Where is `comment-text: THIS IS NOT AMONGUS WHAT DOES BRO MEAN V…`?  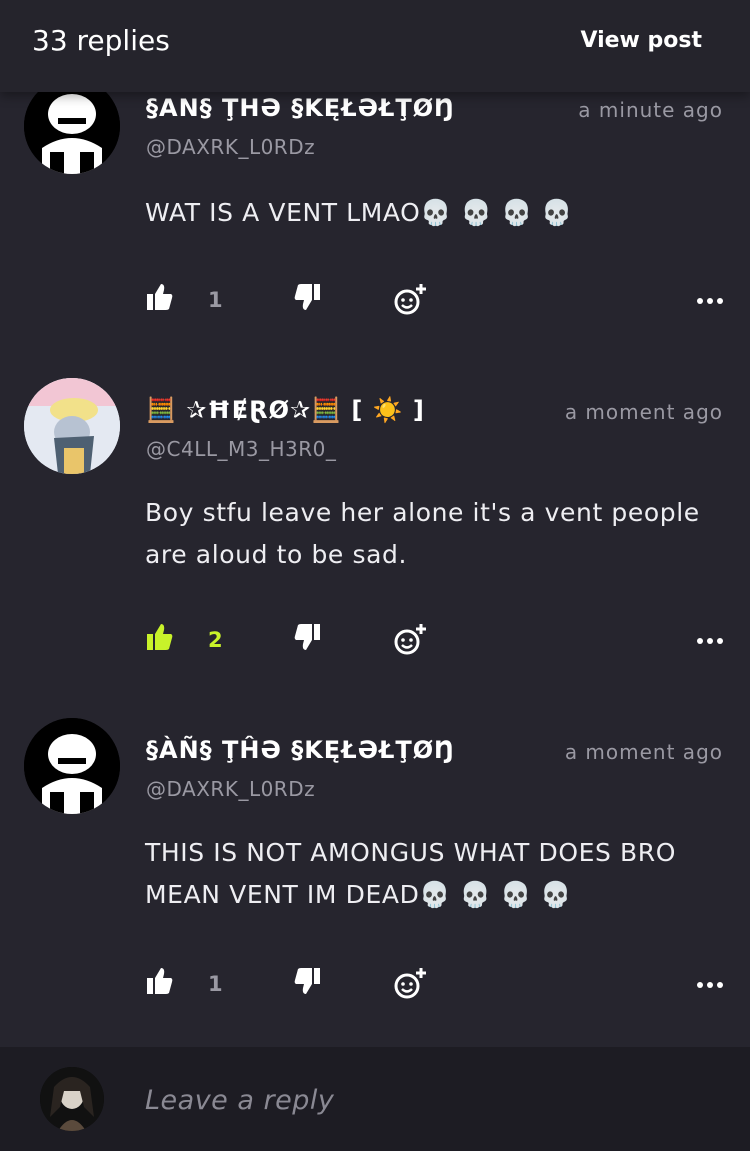 comment-text: THIS IS NOT AMONGUS WHAT DOES BRO MEAN V… is located at coordinates (411, 873).